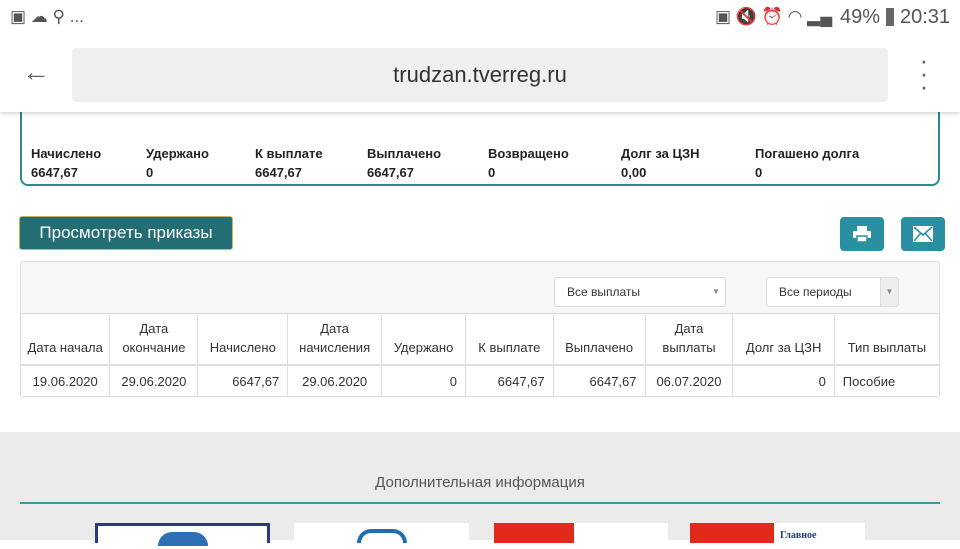 This screenshot has width=960, height=549. I want to click on email-button, so click(923, 234).